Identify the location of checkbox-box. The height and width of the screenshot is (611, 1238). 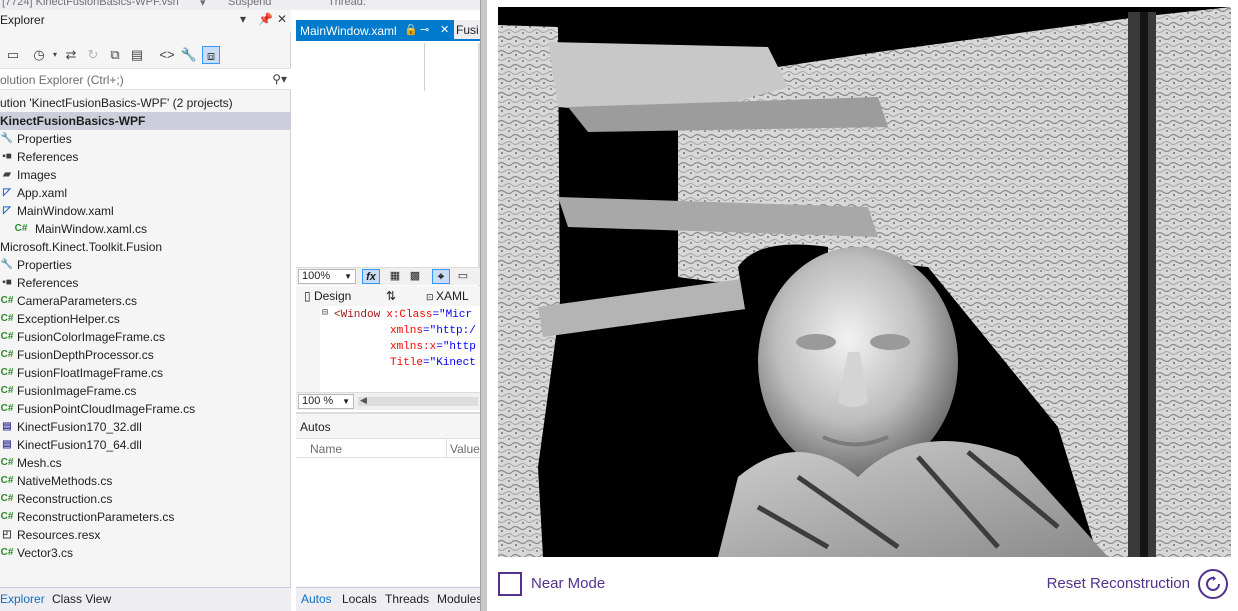
(510, 584).